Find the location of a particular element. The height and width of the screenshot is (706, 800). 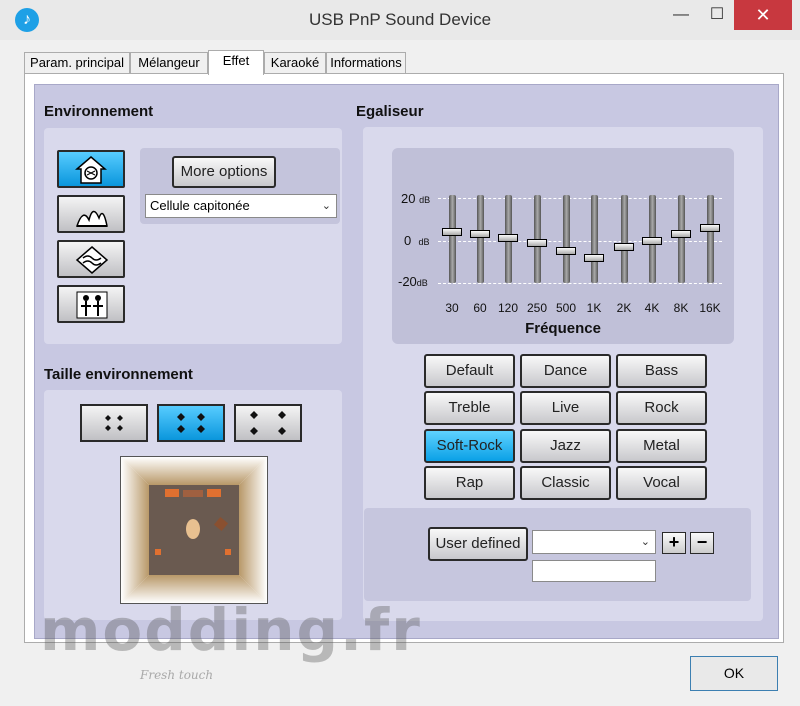

padded-cell-icon is located at coordinates (91, 170).